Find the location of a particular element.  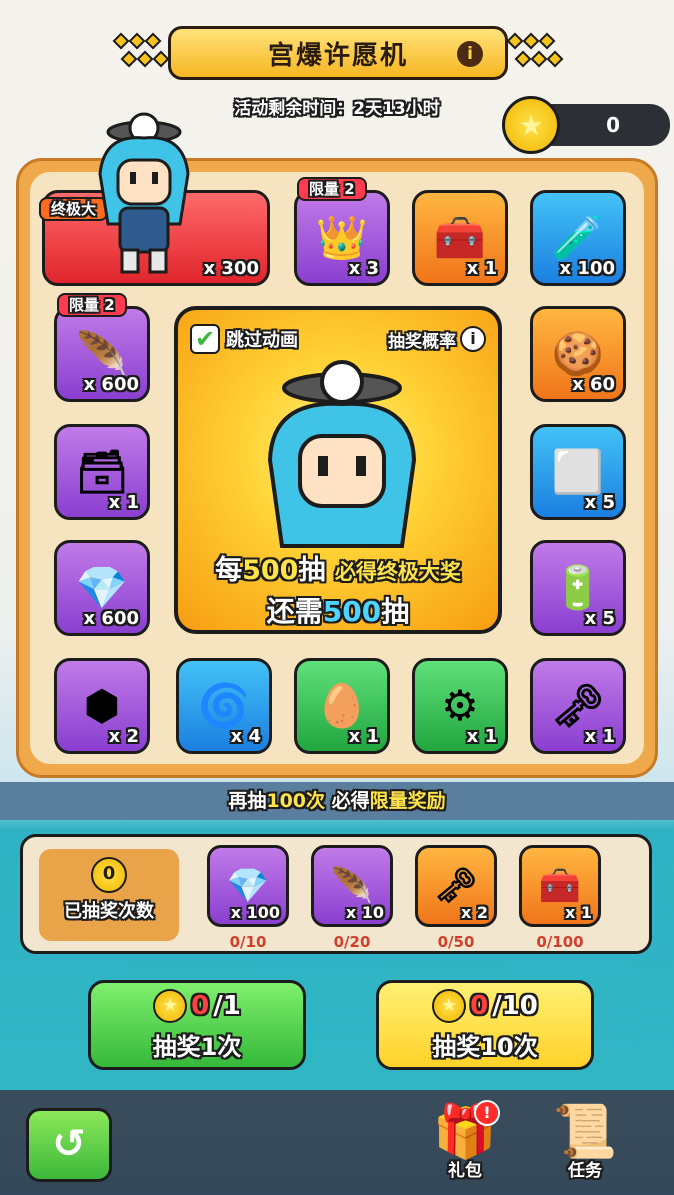

guarantee-count: 500 is located at coordinates (270, 570).